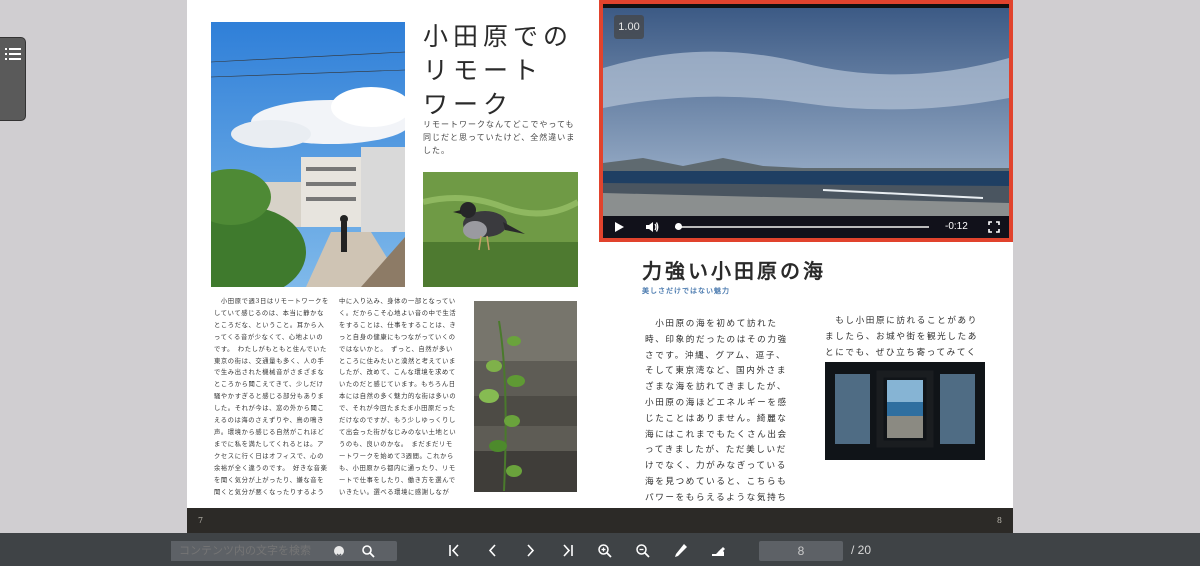  What do you see at coordinates (498, 36) in the screenshot?
I see `title-line: 小田原での` at bounding box center [498, 36].